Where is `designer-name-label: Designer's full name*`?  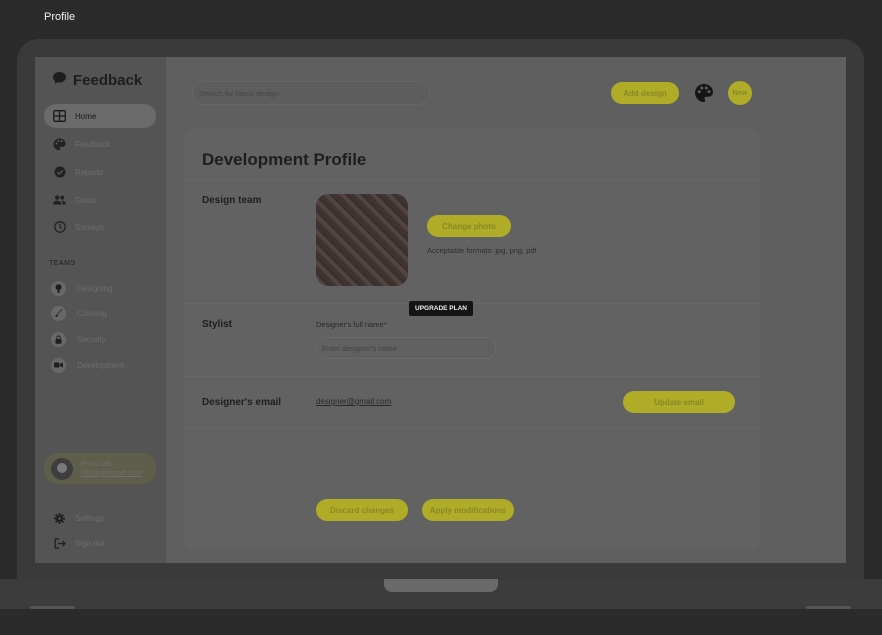 designer-name-label: Designer's full name* is located at coordinates (351, 324).